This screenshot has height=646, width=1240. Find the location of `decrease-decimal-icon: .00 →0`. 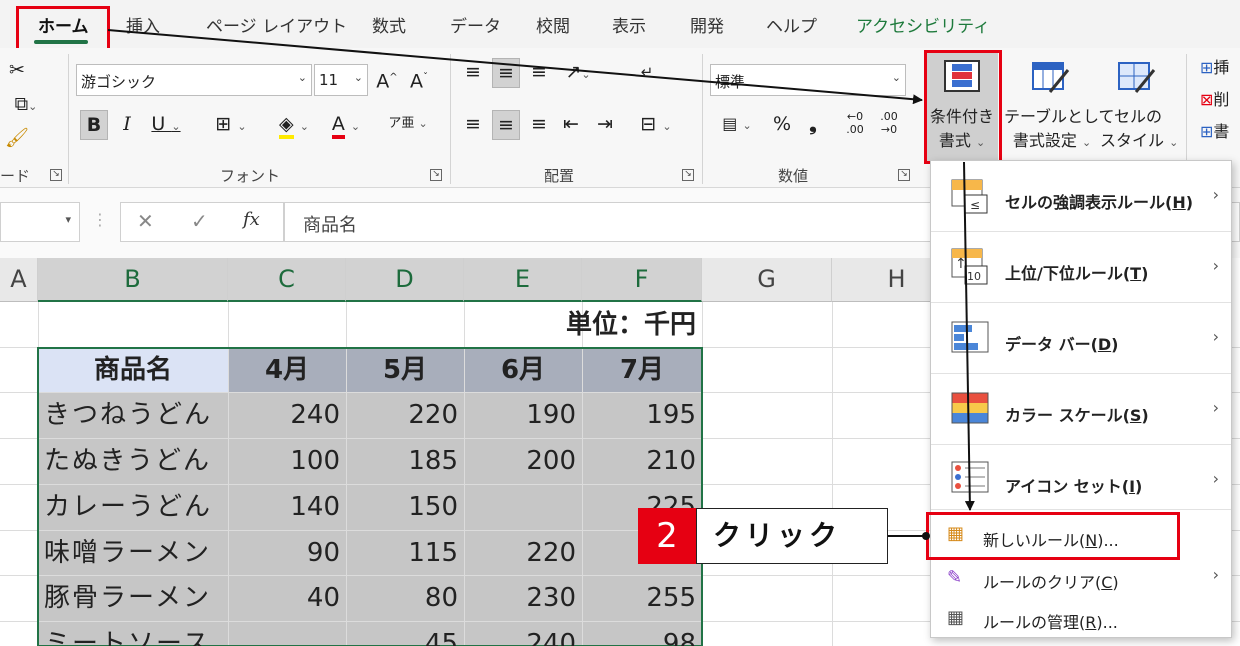

decrease-decimal-icon: .00 →0 is located at coordinates (889, 125).